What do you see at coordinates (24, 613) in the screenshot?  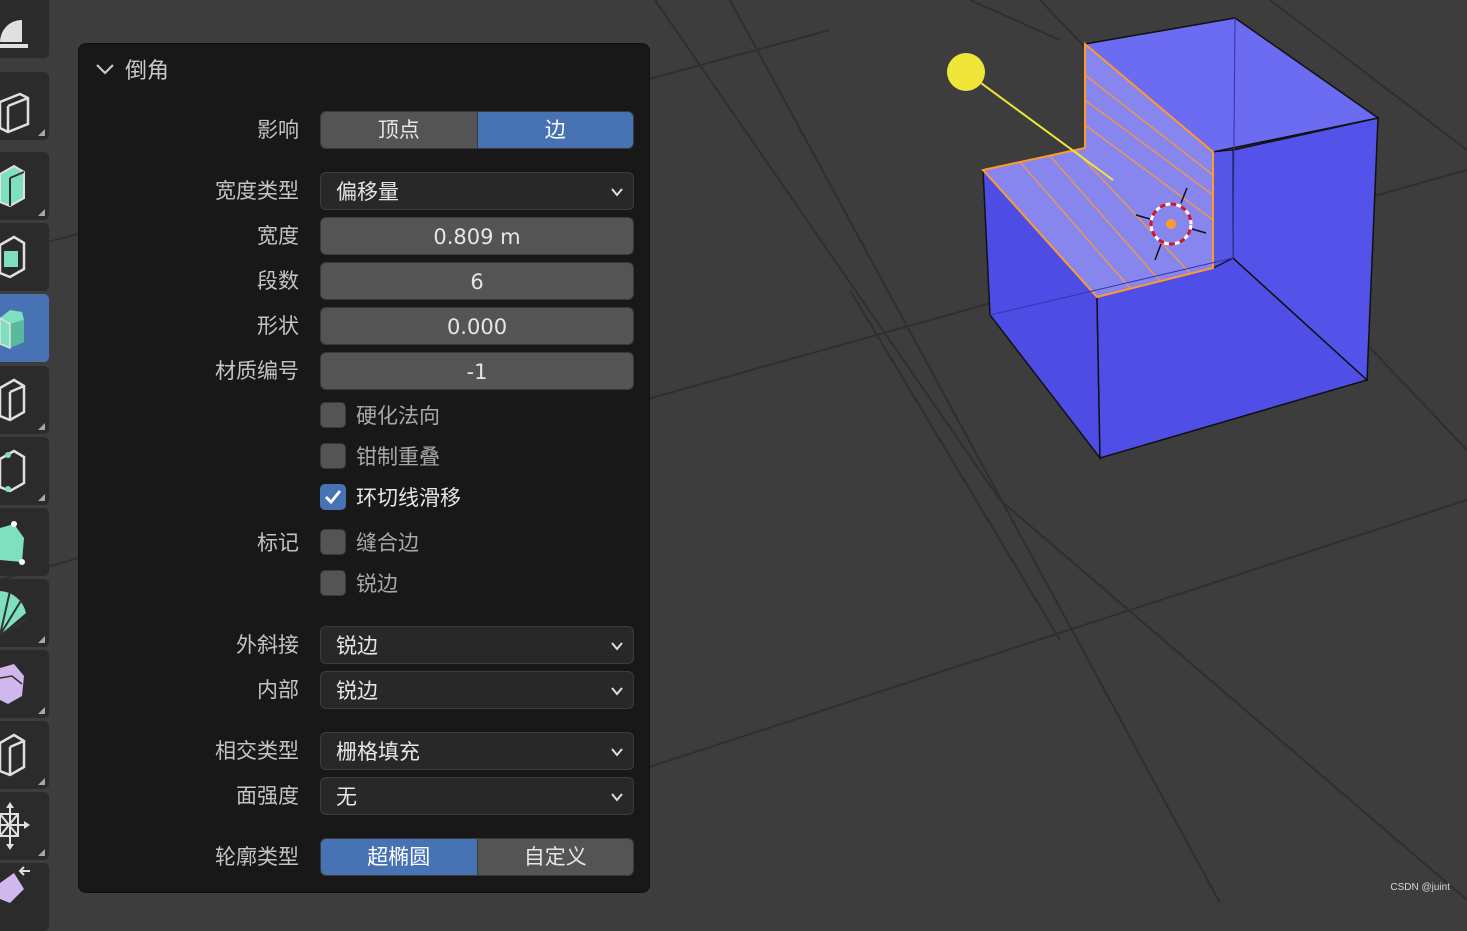 I see `spin-tool-button` at bounding box center [24, 613].